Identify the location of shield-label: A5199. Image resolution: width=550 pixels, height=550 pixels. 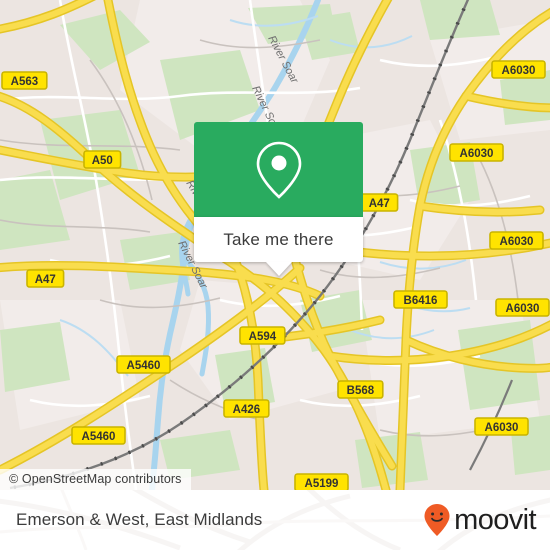
(322, 484).